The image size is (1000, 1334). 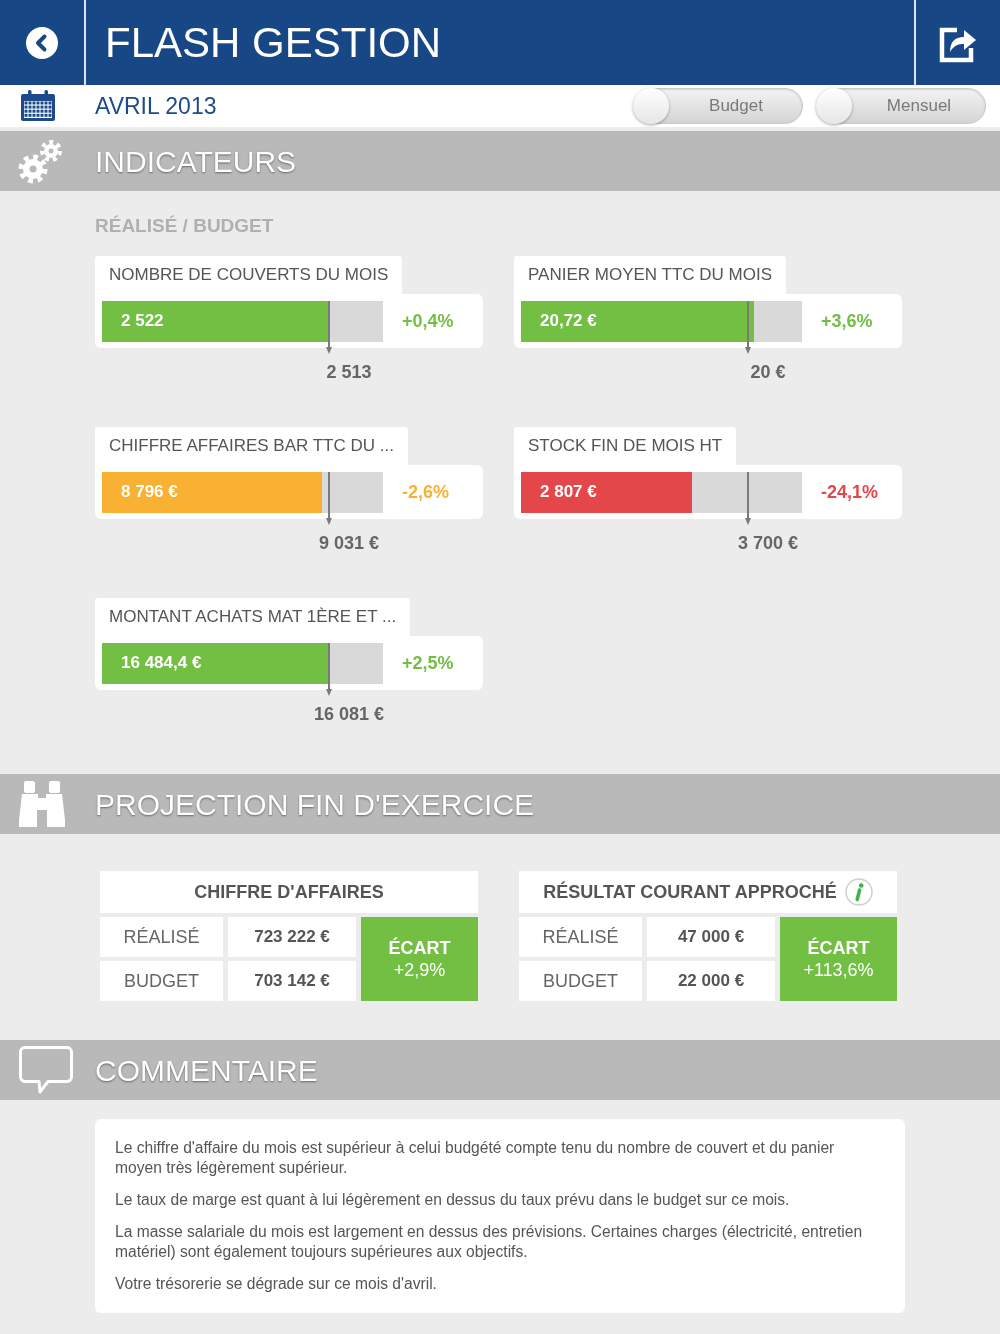 What do you see at coordinates (711, 981) in the screenshot?
I see `row-value: 22 000 €` at bounding box center [711, 981].